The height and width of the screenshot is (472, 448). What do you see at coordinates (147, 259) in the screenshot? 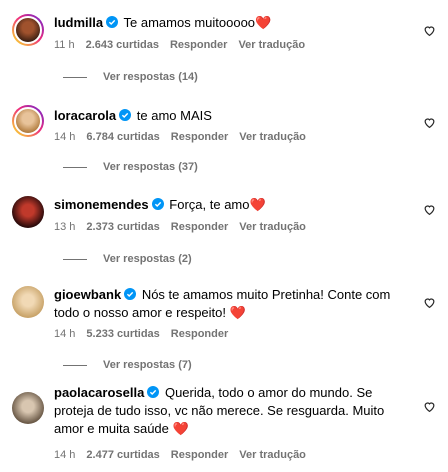
I see `view-replies-label: Ver respostas (2)` at bounding box center [147, 259].